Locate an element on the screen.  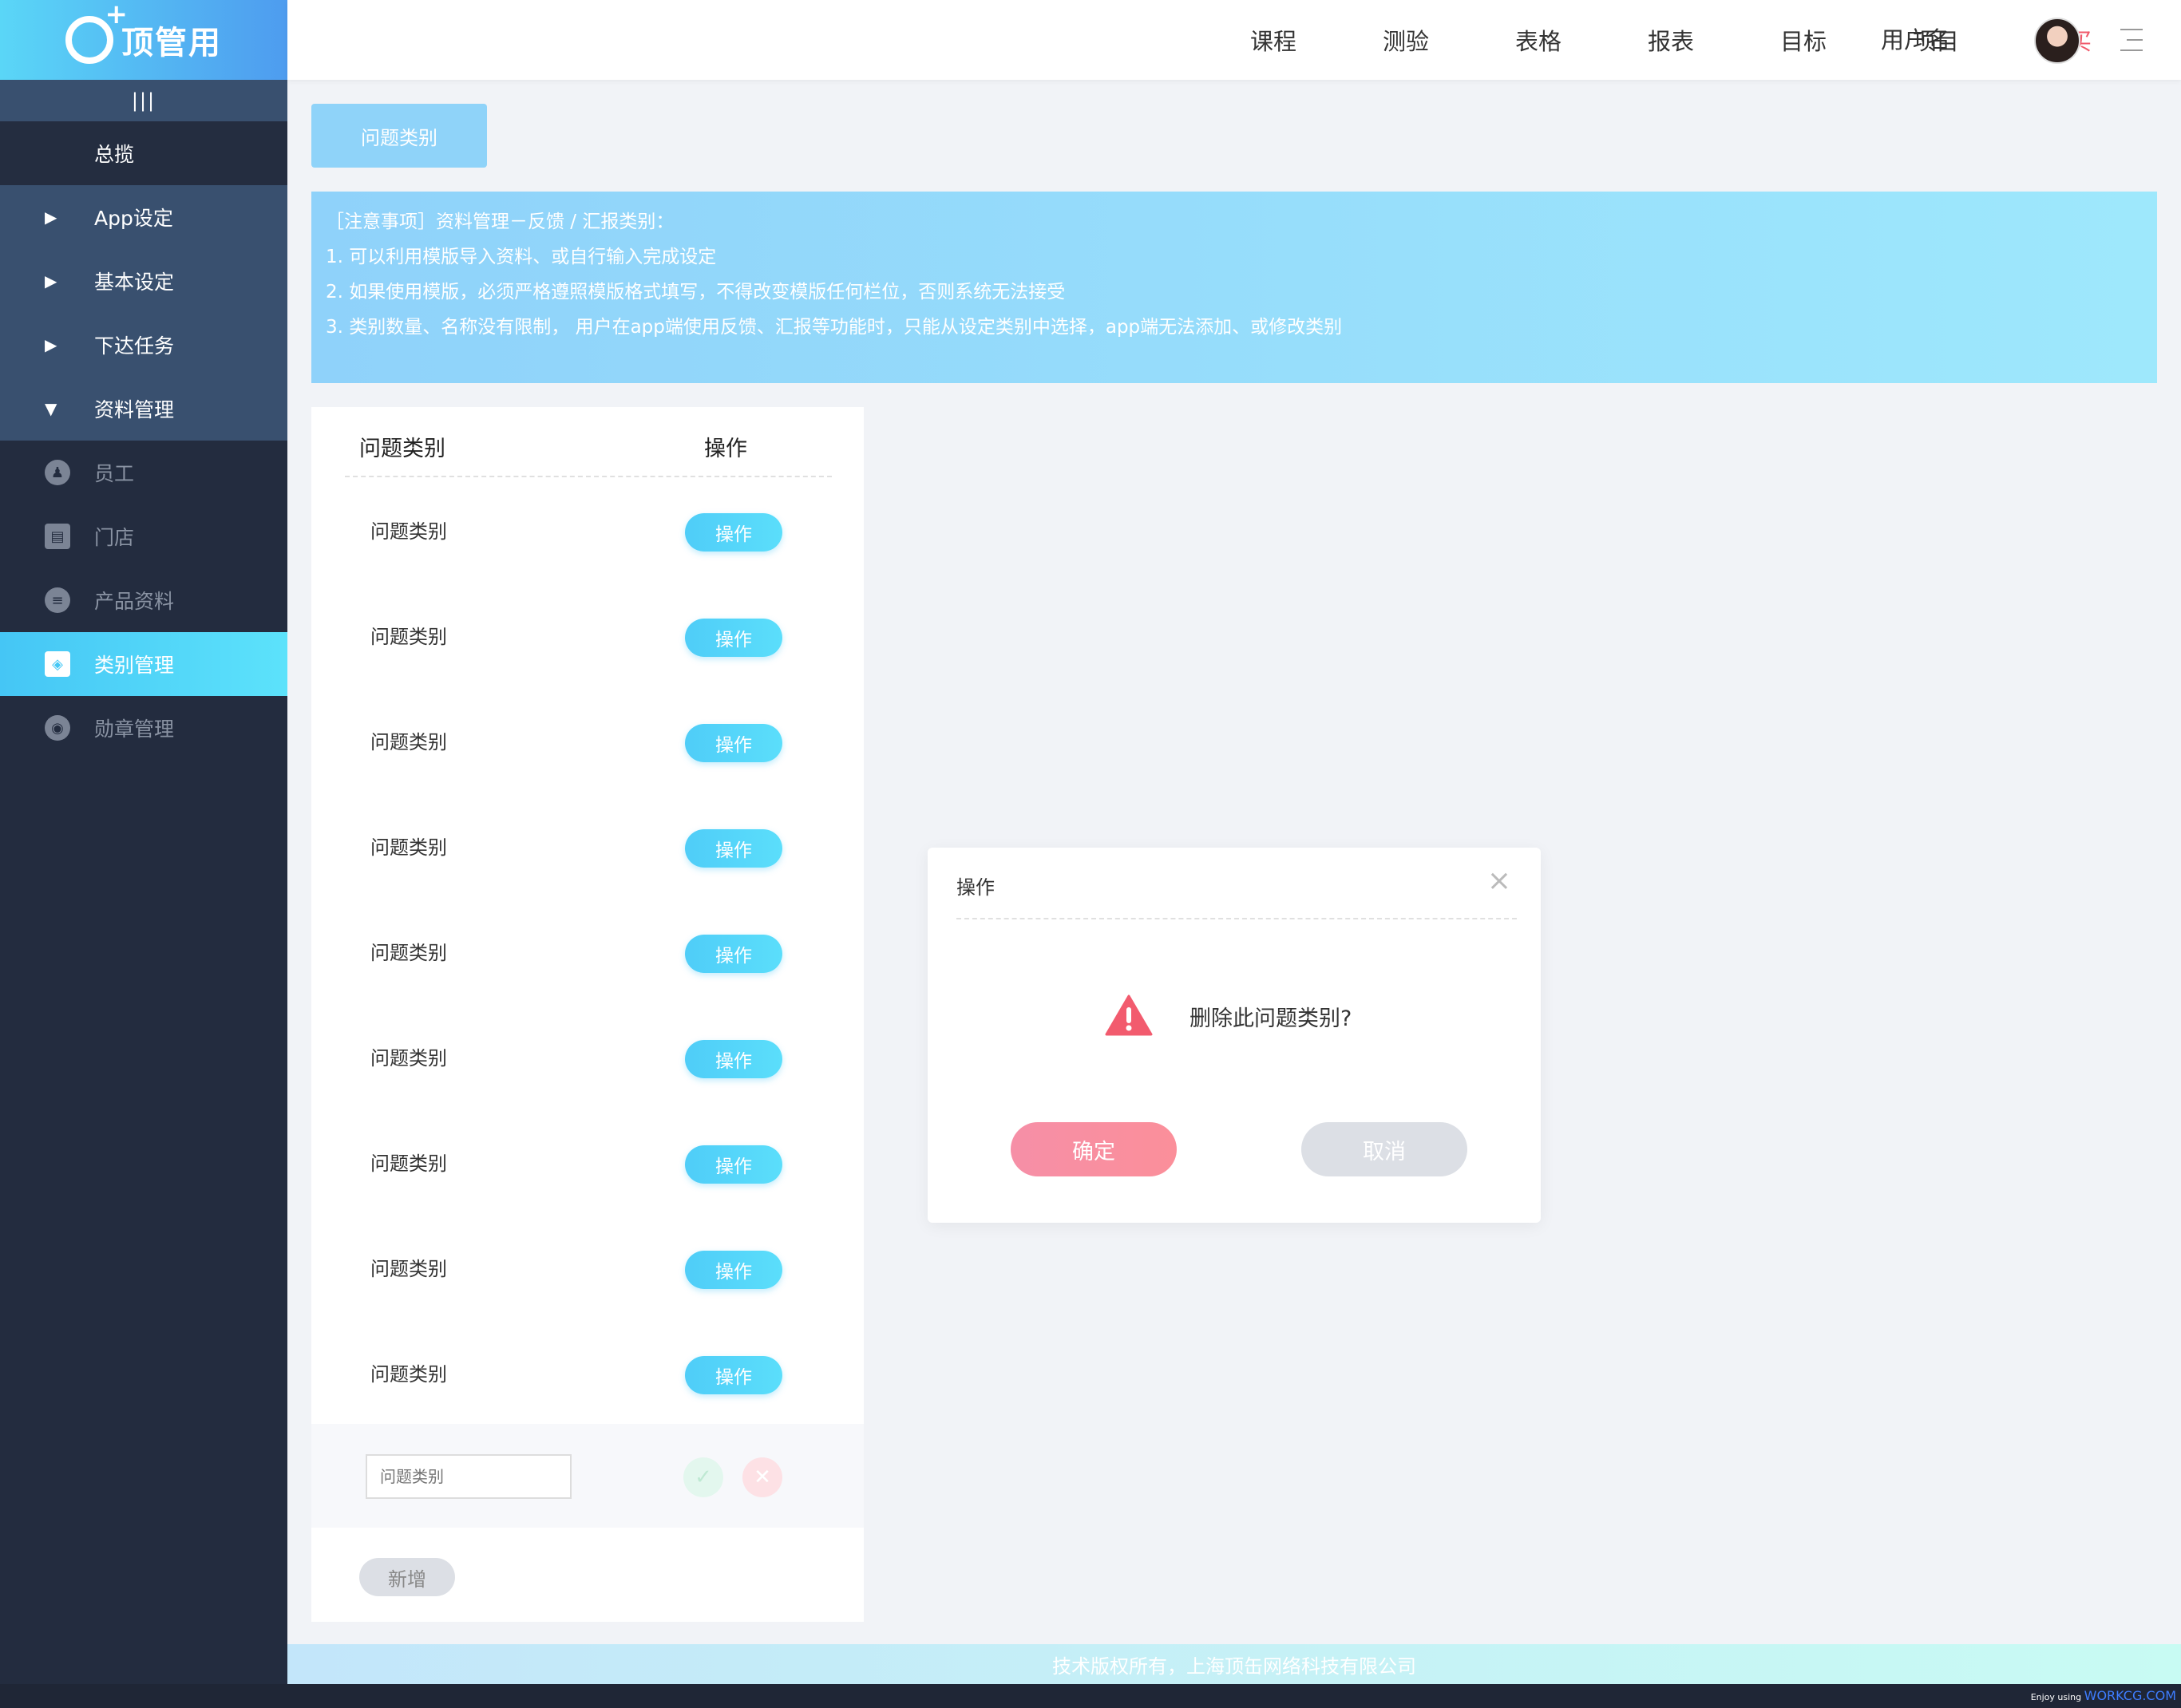
top-menu: 课程 测验 表格 报表 目标 项目 购买 is located at coordinates (1671, 40).